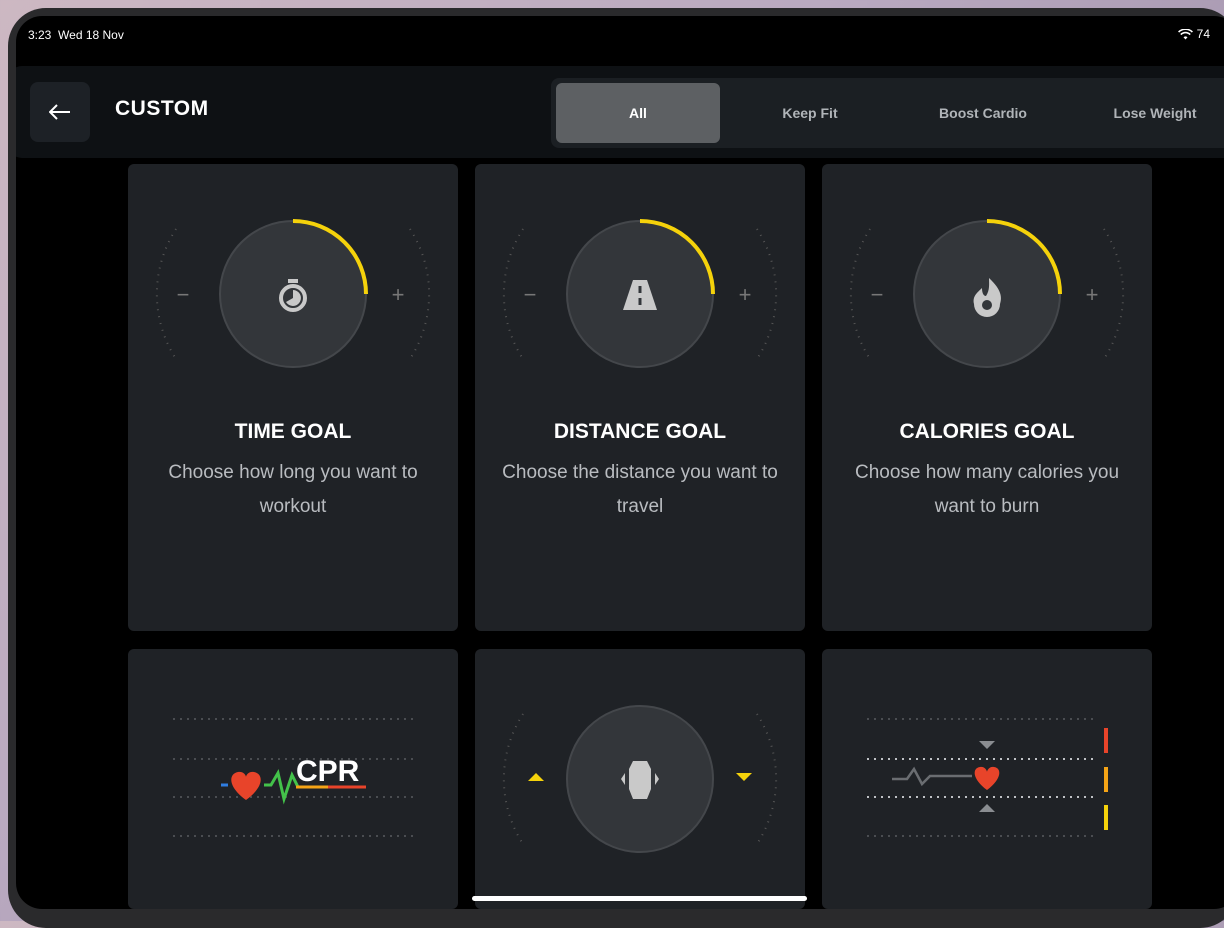 The width and height of the screenshot is (1224, 928). Describe the element at coordinates (638, 113) in the screenshot. I see `tab-all: All` at that location.